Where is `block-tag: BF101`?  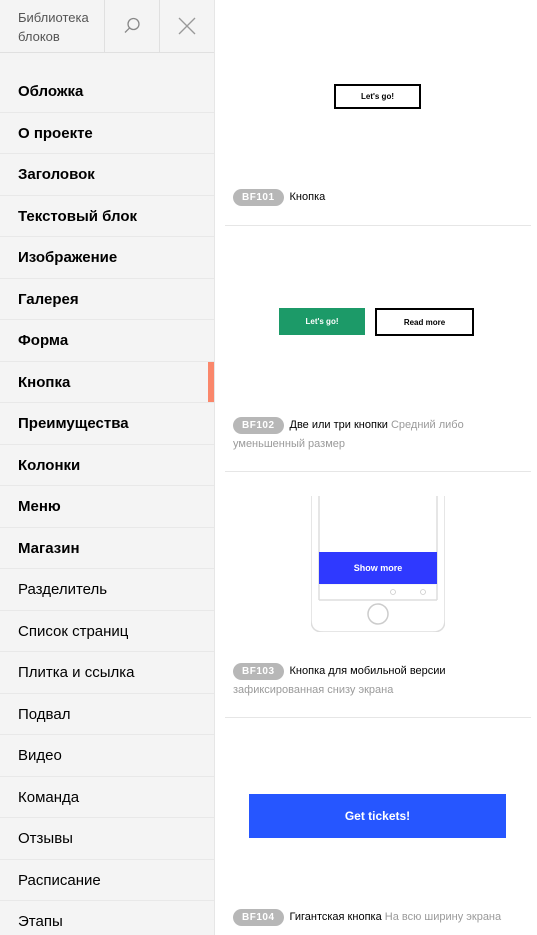
block-tag: BF101 is located at coordinates (258, 197).